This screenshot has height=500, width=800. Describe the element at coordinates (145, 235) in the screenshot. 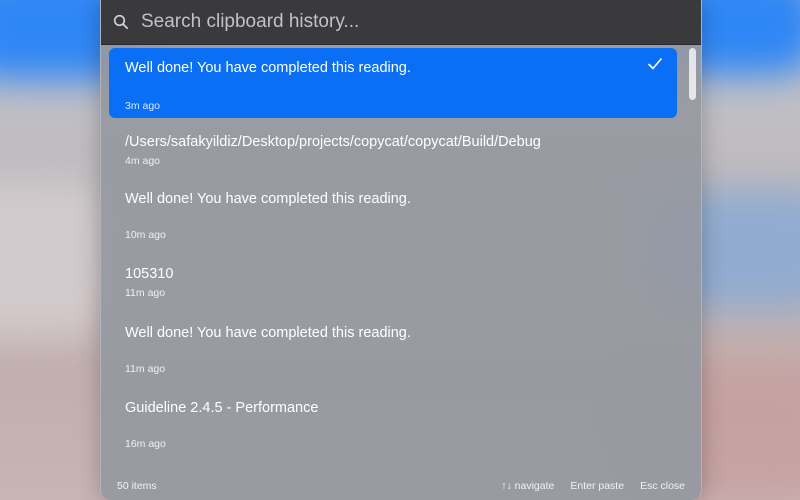

I see `item-time: 10m ago` at that location.